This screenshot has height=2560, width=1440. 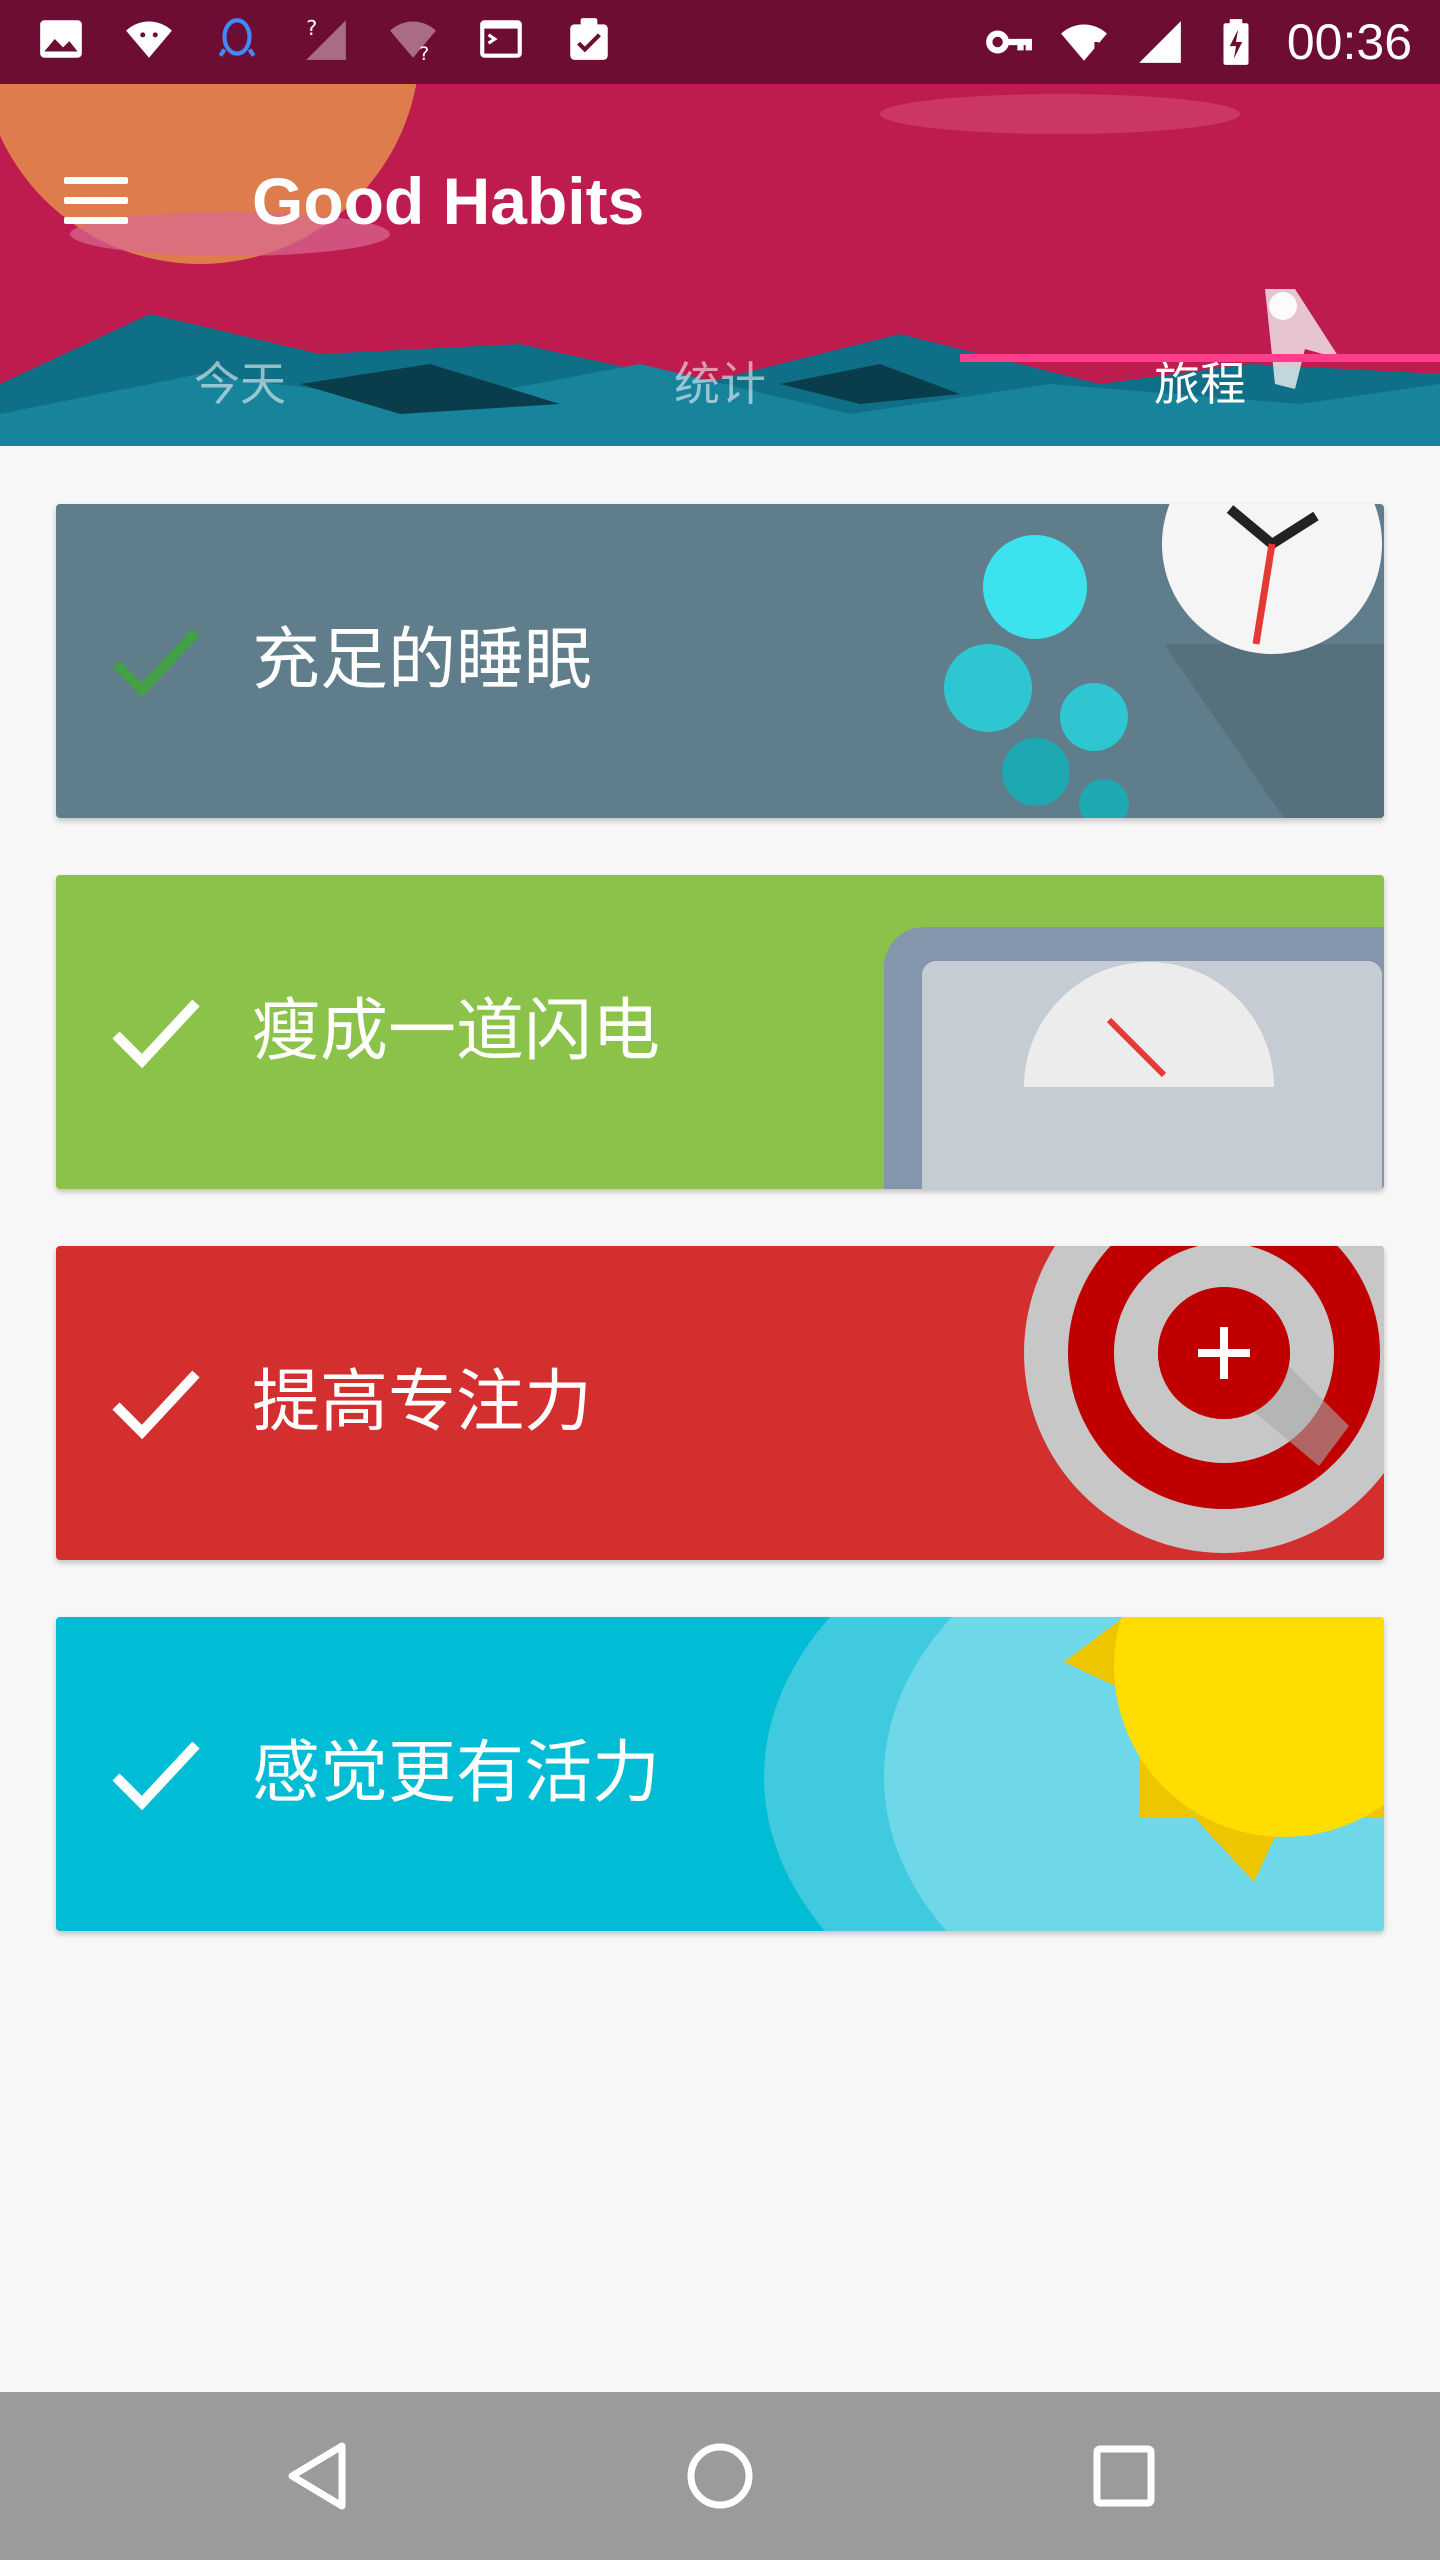 I want to click on status-bar: ? ? 00:36, so click(x=720, y=42).